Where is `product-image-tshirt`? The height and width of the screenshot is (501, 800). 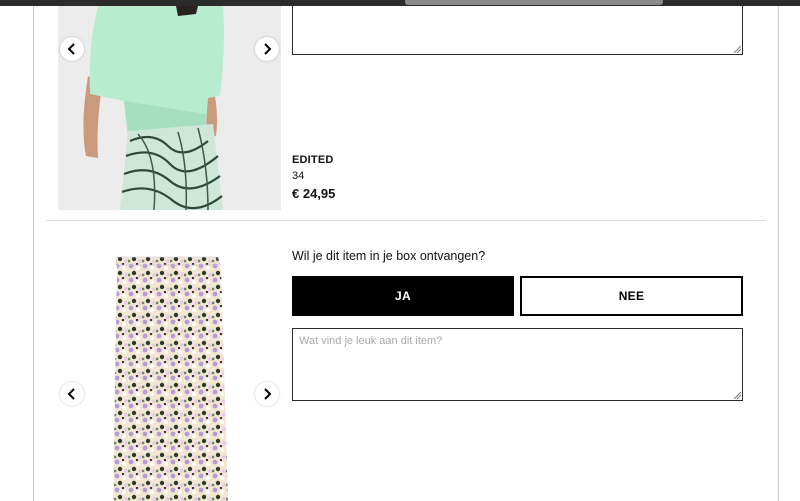
product-image-tshirt is located at coordinates (169, 108).